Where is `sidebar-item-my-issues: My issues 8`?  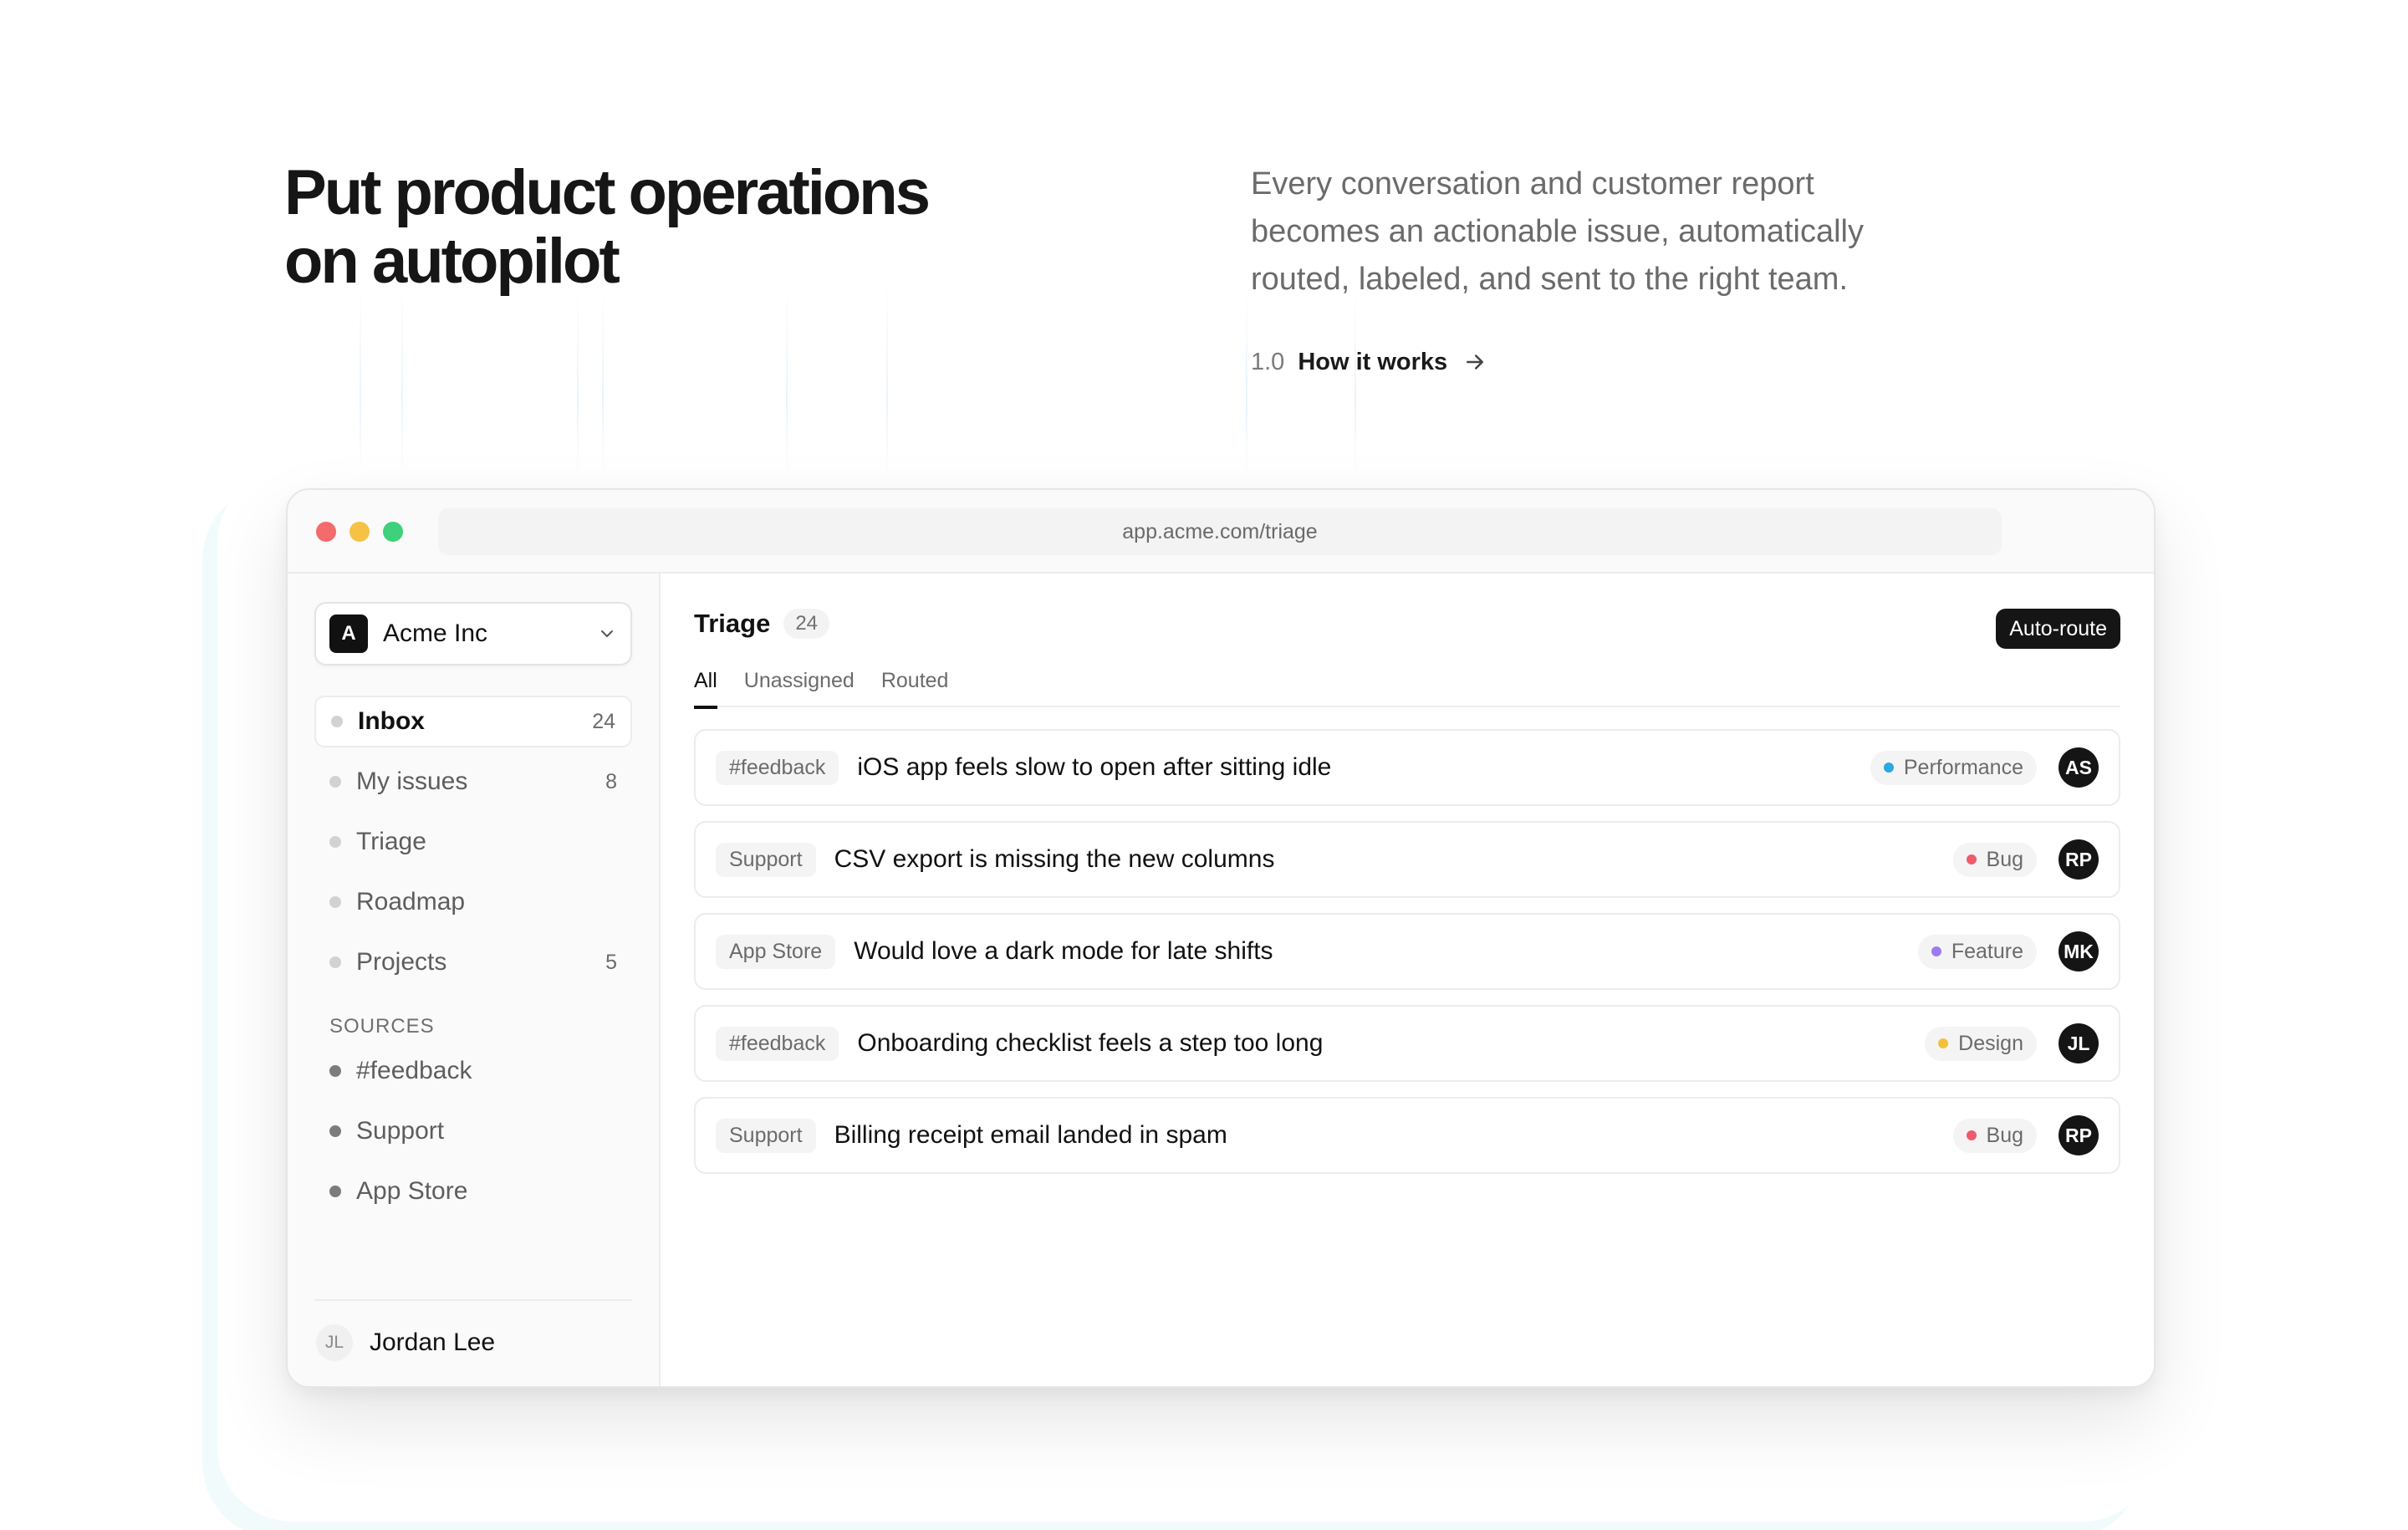 sidebar-item-my-issues: My issues 8 is located at coordinates (473, 782).